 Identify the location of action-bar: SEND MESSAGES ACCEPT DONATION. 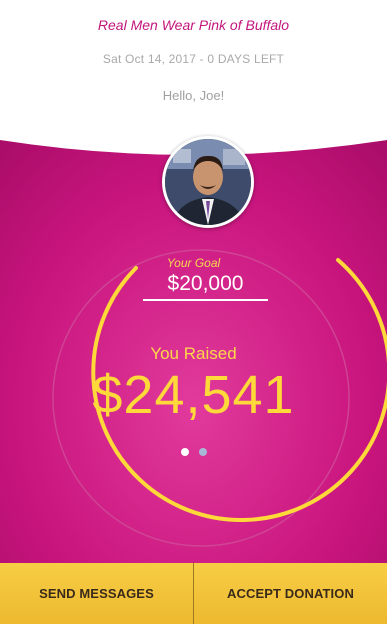
(193, 593).